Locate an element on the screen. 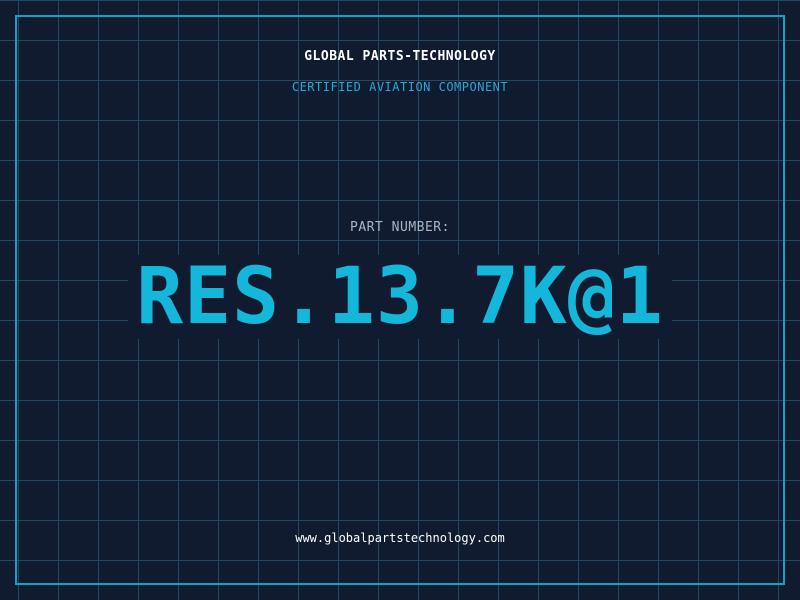  certification-tagline: CERTIFIED AVIATION COMPONENT is located at coordinates (400, 87).